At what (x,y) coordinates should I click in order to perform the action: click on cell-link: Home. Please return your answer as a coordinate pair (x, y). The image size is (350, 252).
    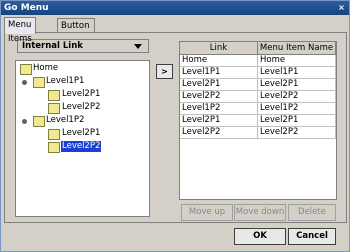
    Looking at the image, I should click on (219, 60).